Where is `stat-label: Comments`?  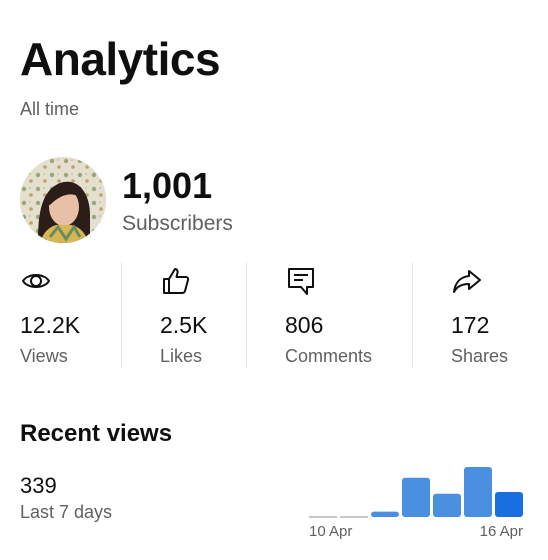 stat-label: Comments is located at coordinates (329, 356).